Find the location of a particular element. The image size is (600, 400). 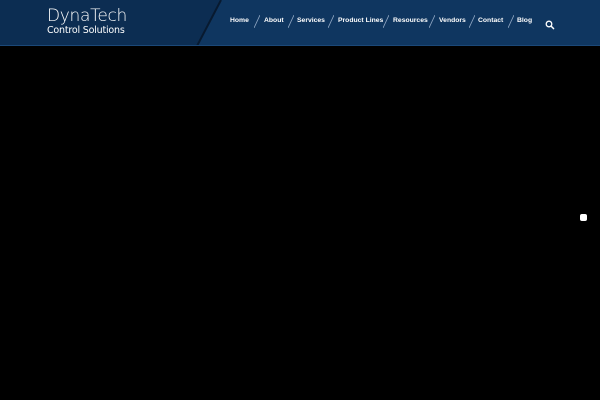

nav-item-home: Home is located at coordinates (239, 21).